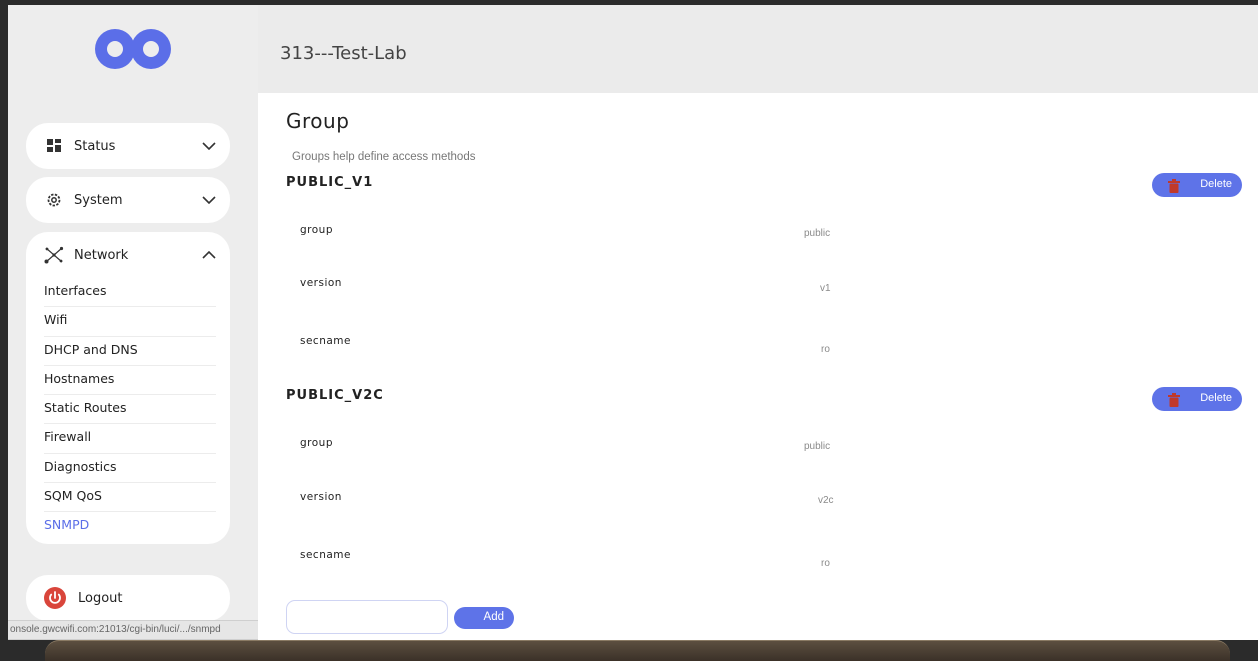 The height and width of the screenshot is (661, 1258). Describe the element at coordinates (330, 182) in the screenshot. I see `section-title: PUBLIC_V1` at that location.